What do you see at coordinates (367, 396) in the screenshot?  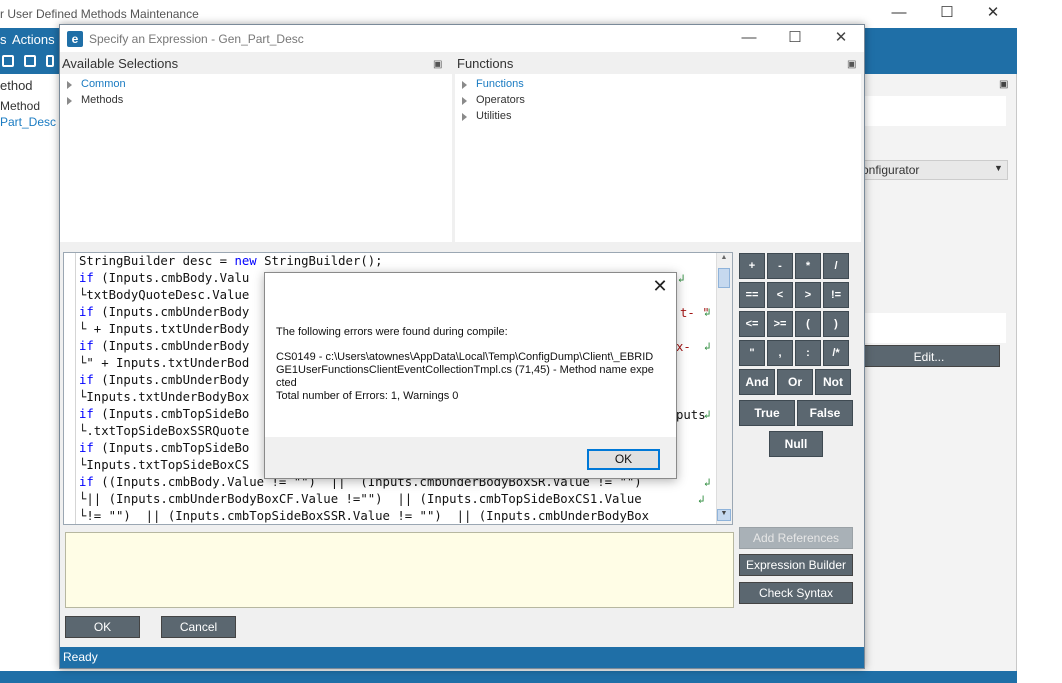 I see `error-summary: Total number of Errors: 1, Warnings 0` at bounding box center [367, 396].